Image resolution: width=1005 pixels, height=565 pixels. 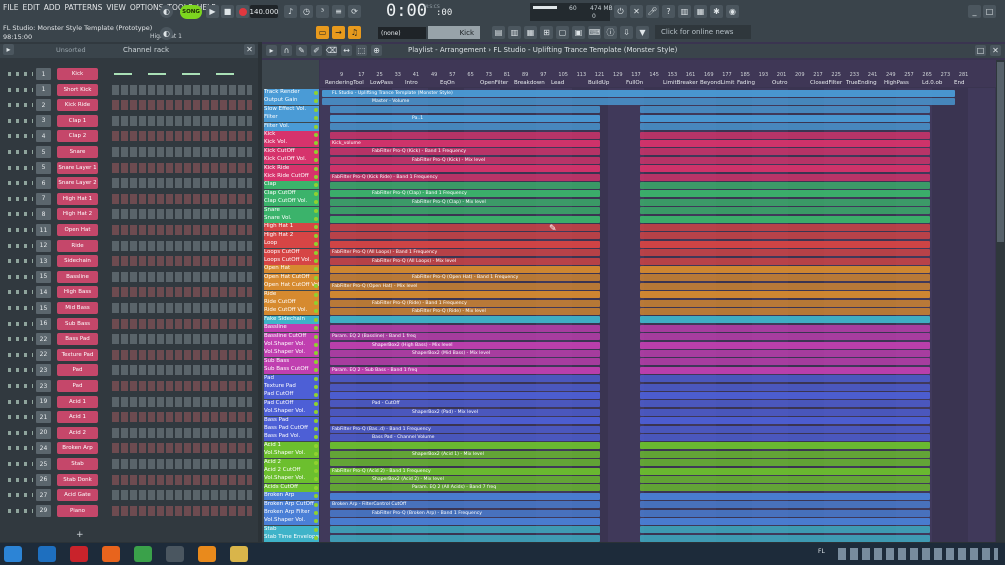 I want to click on track-name: Snare Vol., so click(x=291, y=219).